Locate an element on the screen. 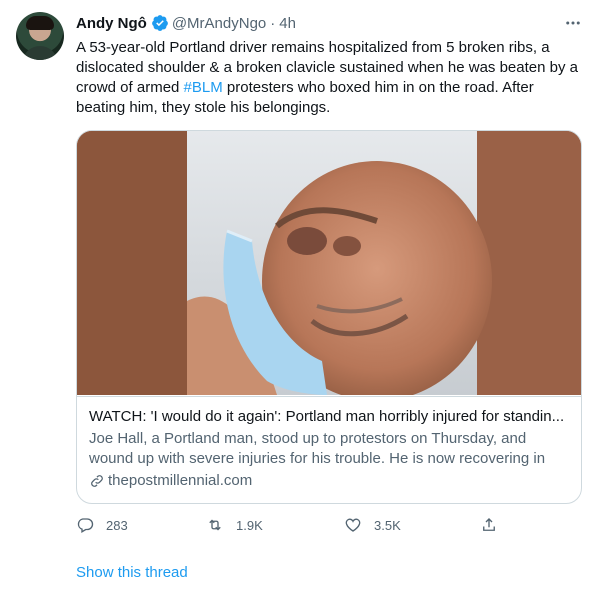  card-domain: thepostmillennial.com is located at coordinates (180, 480).